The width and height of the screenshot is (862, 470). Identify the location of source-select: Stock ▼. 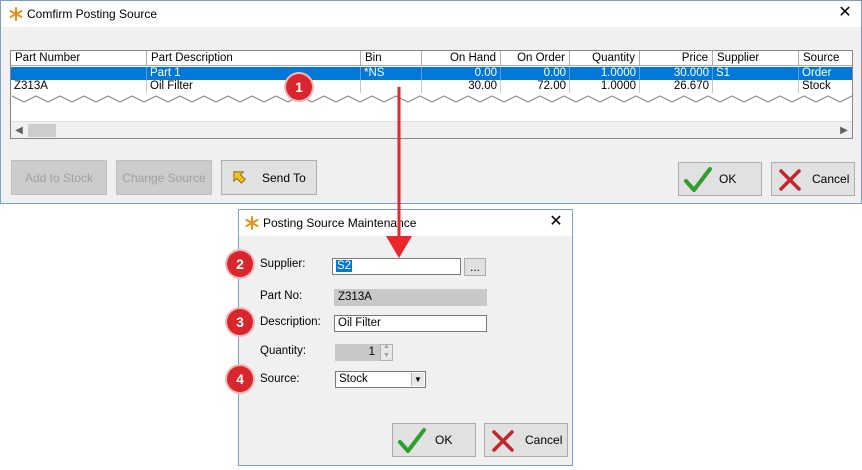
(380, 379).